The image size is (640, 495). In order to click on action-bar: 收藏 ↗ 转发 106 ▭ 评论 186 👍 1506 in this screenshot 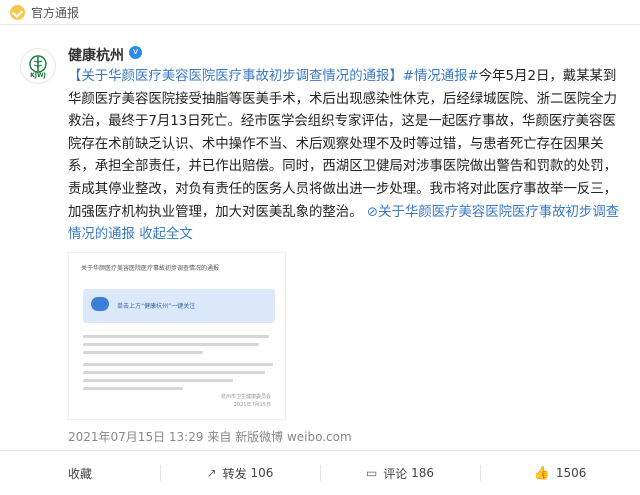, I will do `click(320, 473)`.